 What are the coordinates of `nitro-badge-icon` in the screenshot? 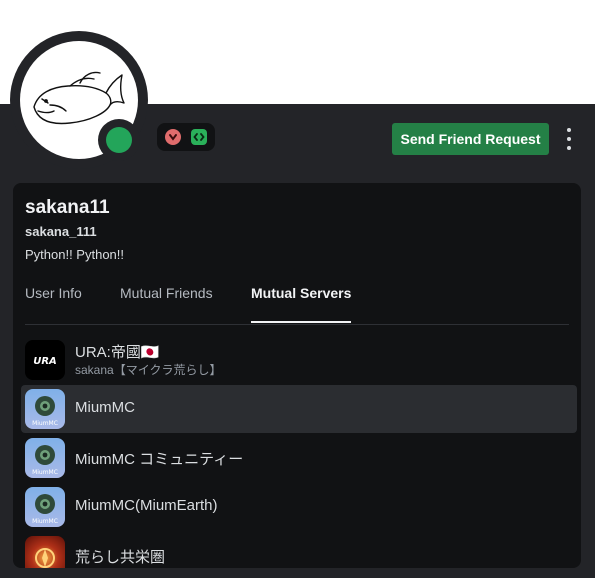 It's located at (173, 137).